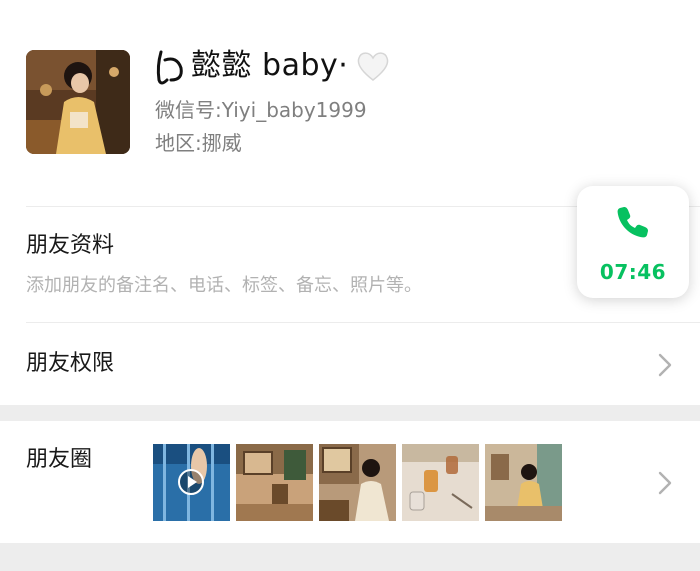  What do you see at coordinates (221, 143) in the screenshot?
I see `region-value: 挪威` at bounding box center [221, 143].